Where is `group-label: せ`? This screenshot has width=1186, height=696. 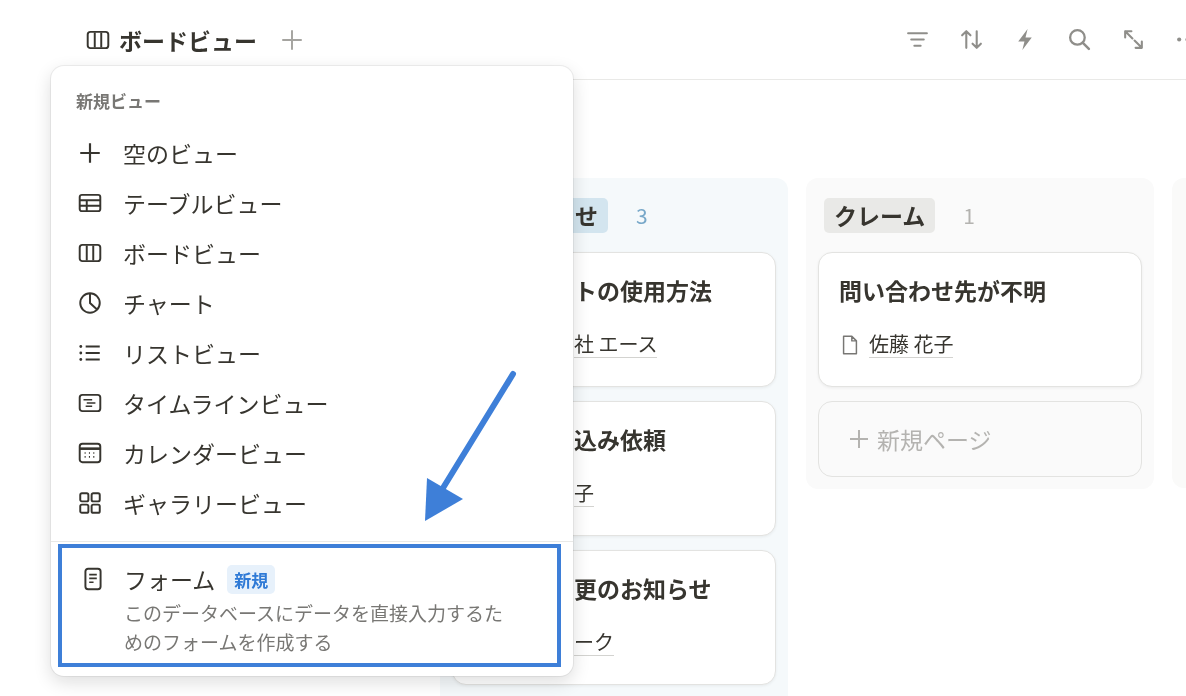 group-label: せ is located at coordinates (590, 215).